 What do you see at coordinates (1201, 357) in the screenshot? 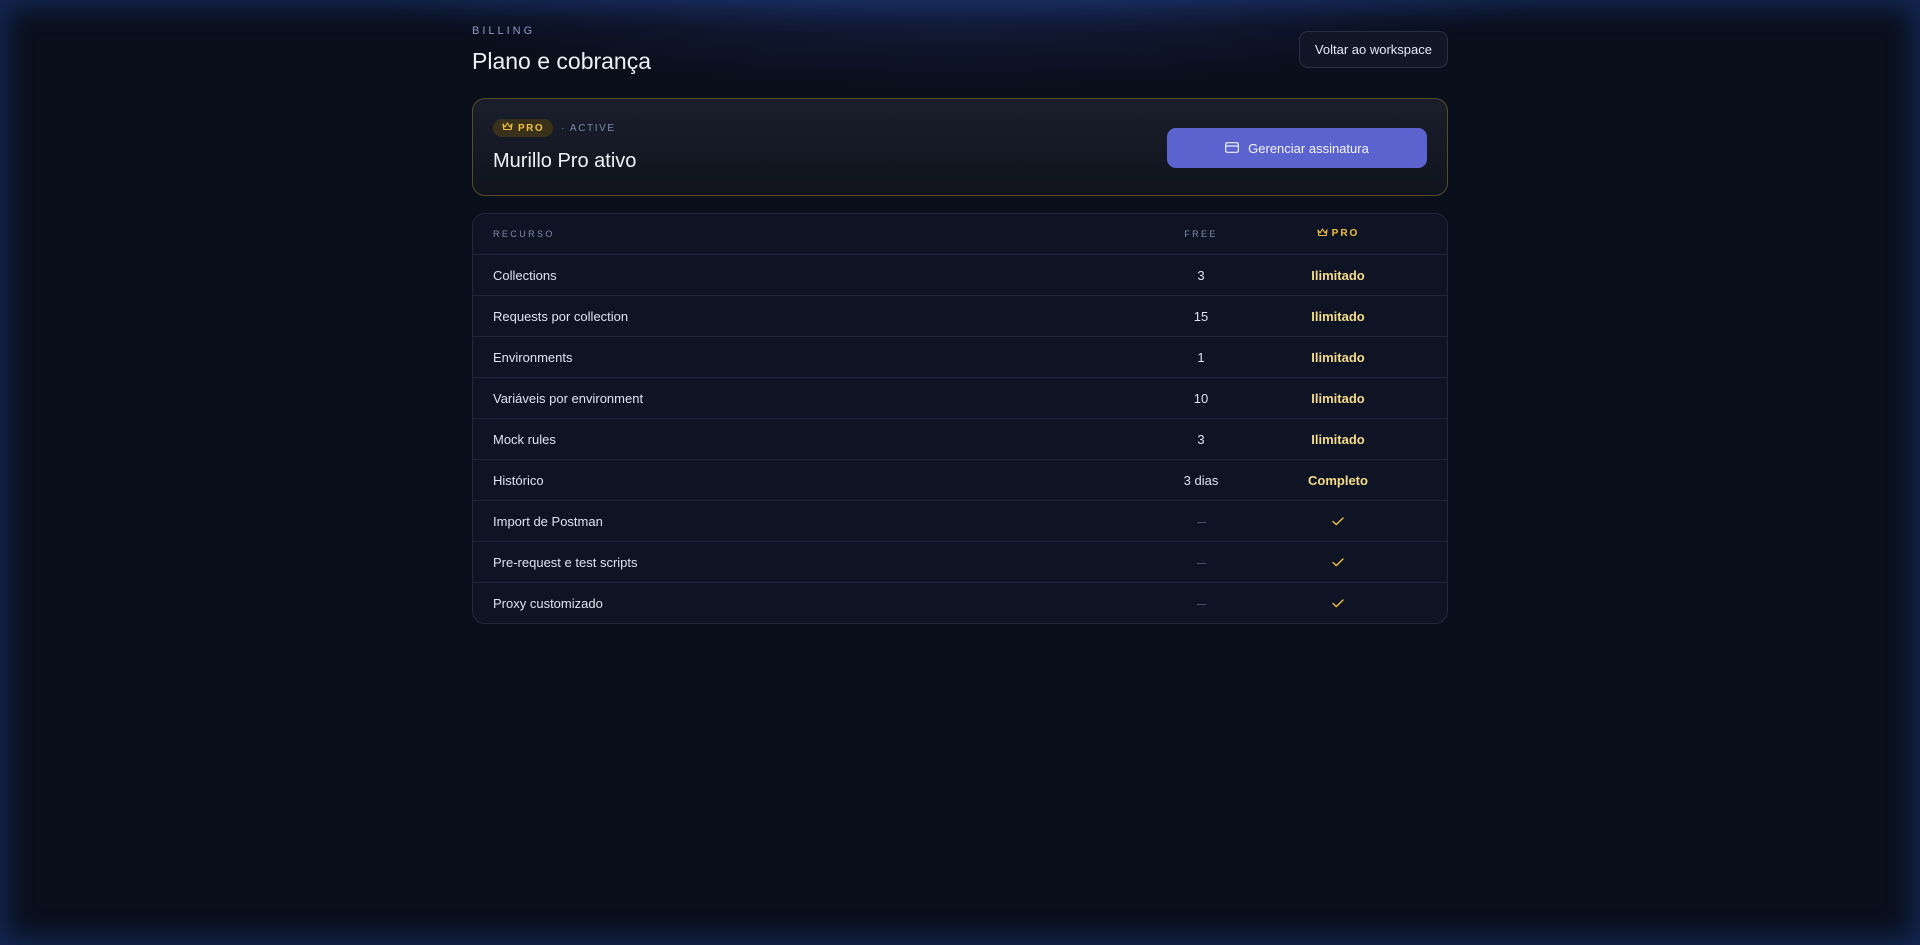
I see `free-value: 1` at bounding box center [1201, 357].